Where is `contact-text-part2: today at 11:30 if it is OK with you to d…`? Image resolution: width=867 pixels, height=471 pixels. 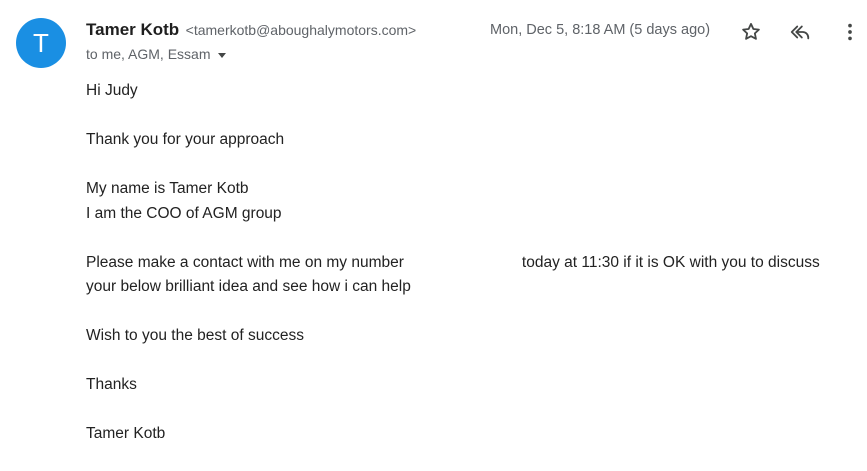 contact-text-part2: today at 11:30 if it is OK with you to d… is located at coordinates (670, 262).